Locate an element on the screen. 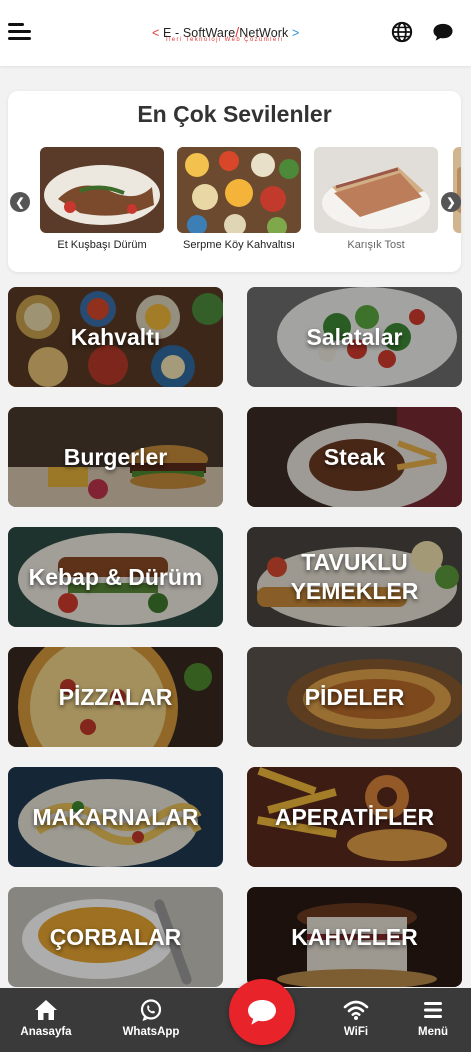 This screenshot has width=471, height=1052. category-card-kebap-durum: Kebap & Dürüm is located at coordinates (115, 577).